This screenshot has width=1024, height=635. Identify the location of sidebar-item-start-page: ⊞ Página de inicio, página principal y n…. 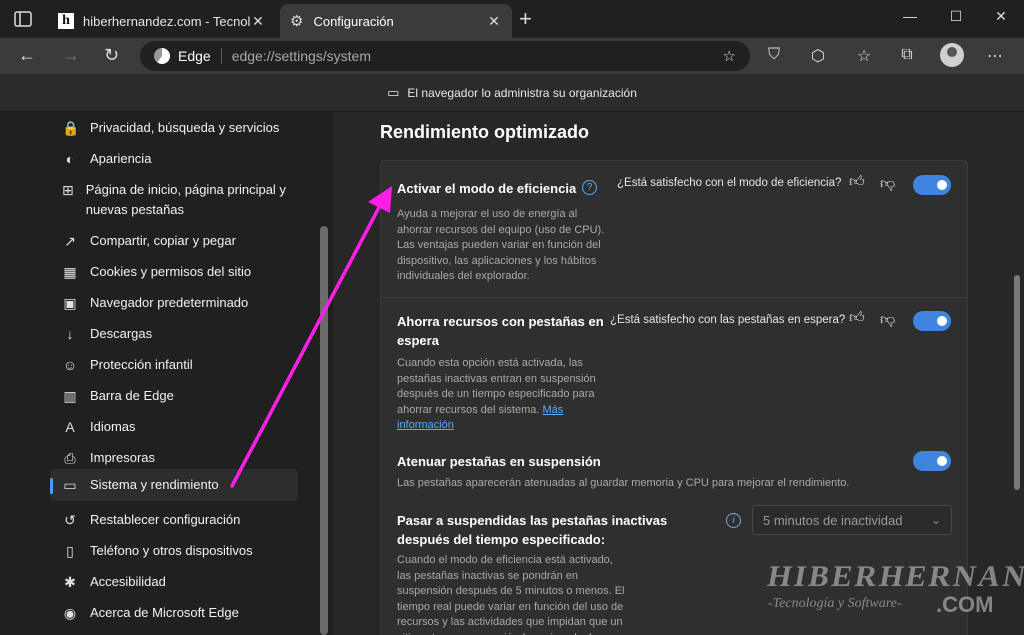
(174, 200).